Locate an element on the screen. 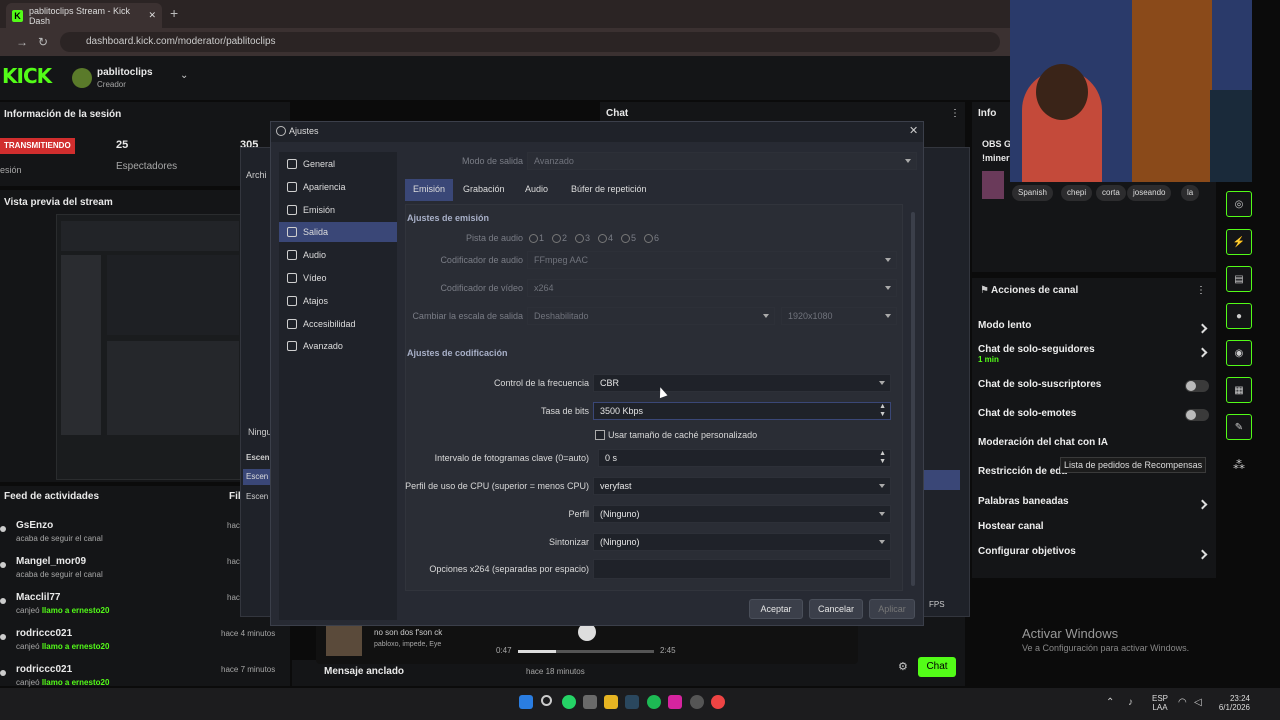 This screenshot has height=720, width=1280. stream-preview is located at coordinates (151, 347).